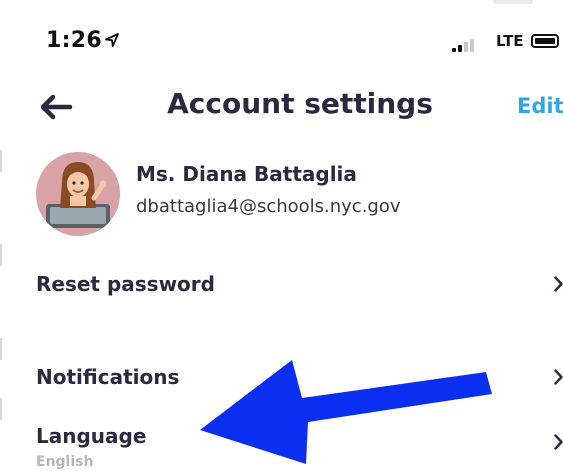 The image size is (563, 471). I want to click on location-arrow-icon, so click(112, 40).